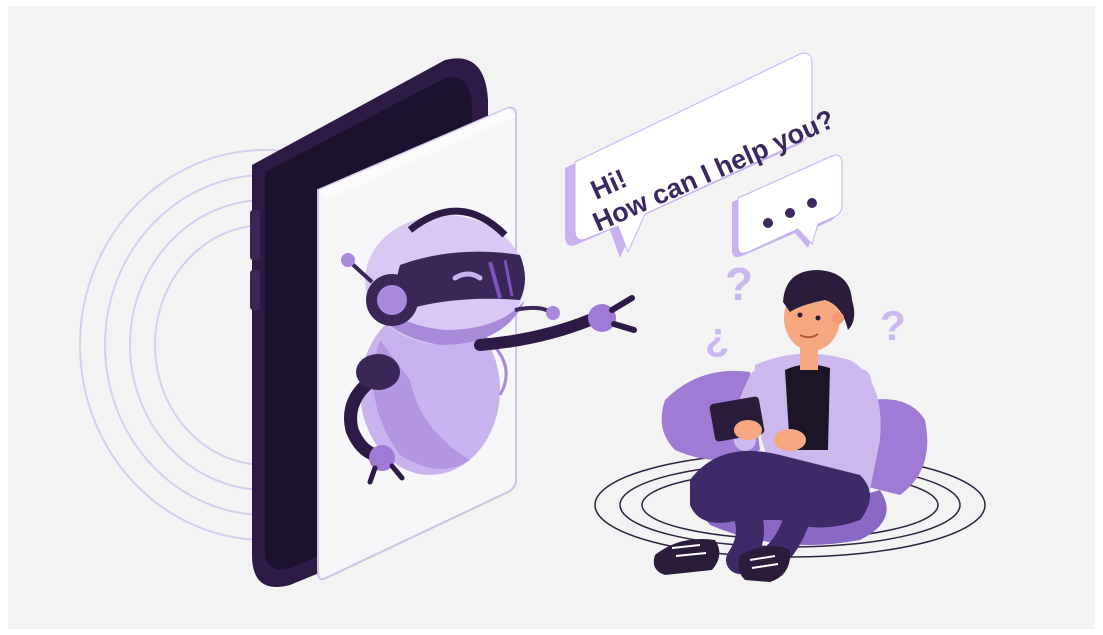 This screenshot has width=1103, height=635. I want to click on inverted-question-mark-icon: ¿, so click(717, 337).